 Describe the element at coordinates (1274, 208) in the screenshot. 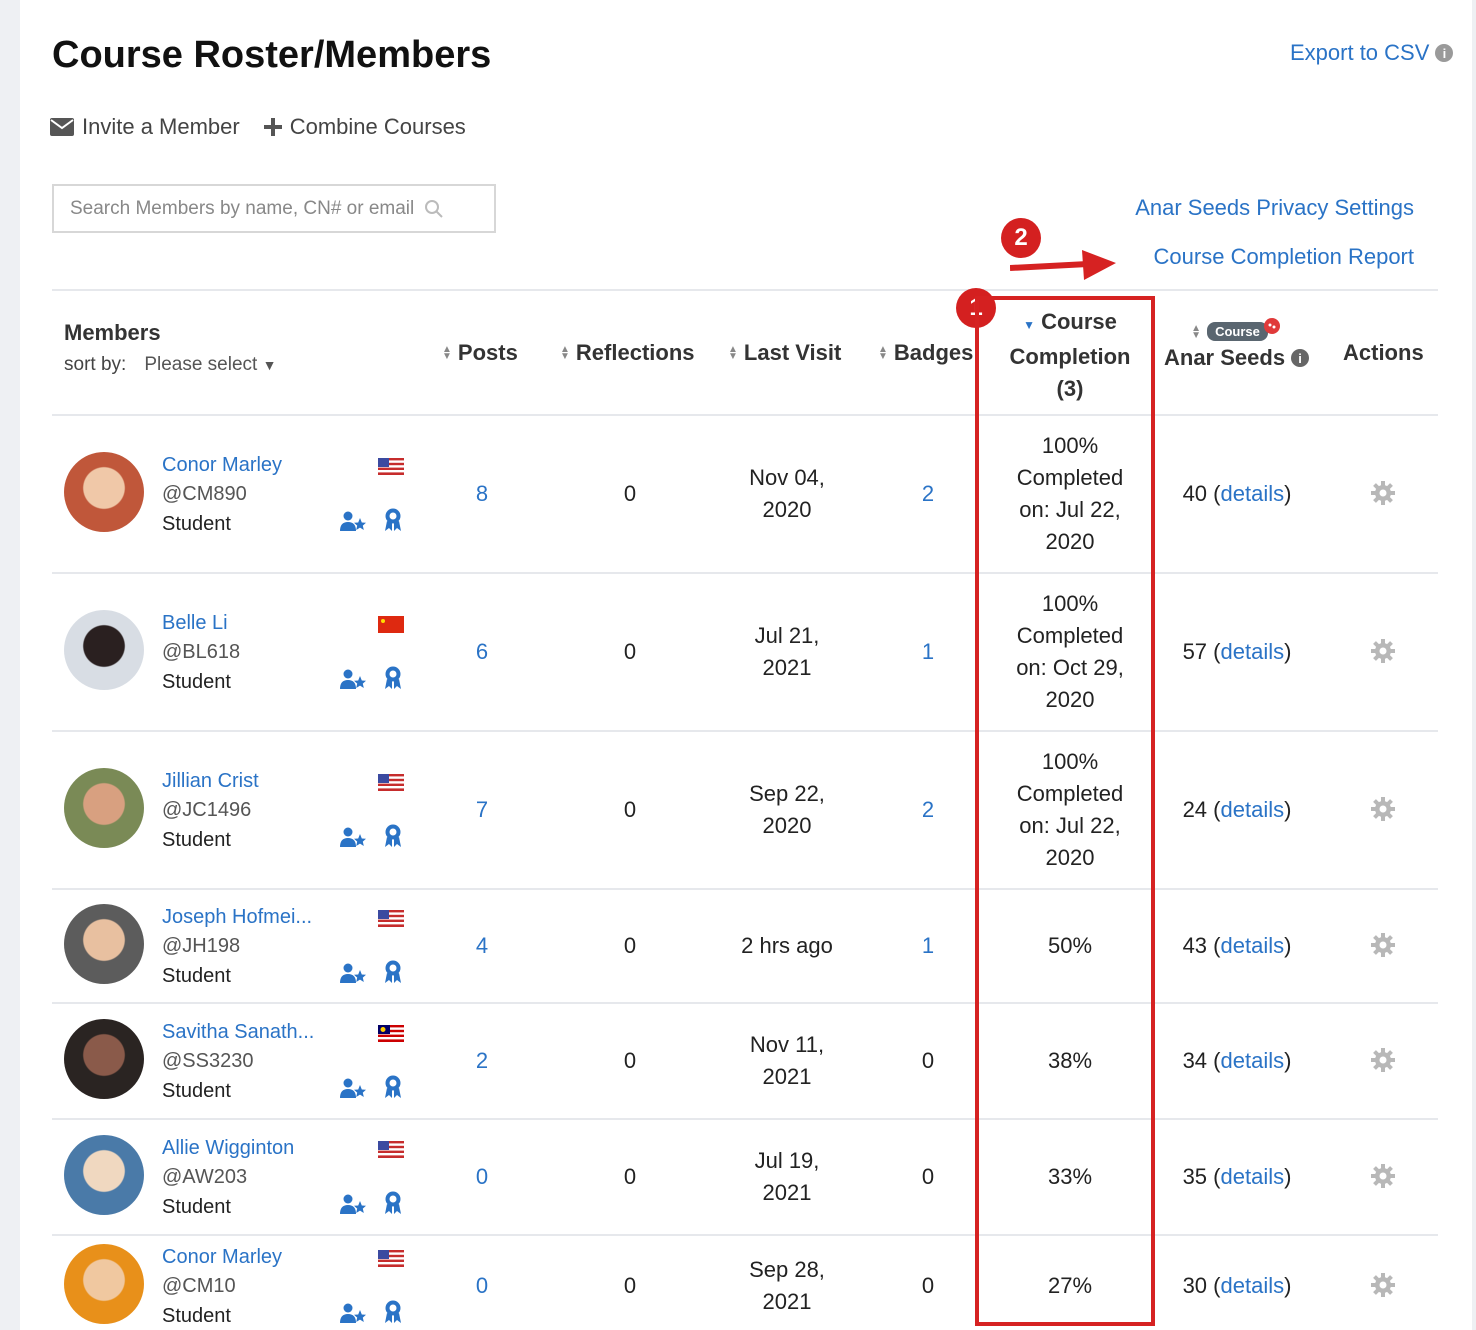

I see `privacy-settings-link: Anar Seeds Privacy Settings` at that location.